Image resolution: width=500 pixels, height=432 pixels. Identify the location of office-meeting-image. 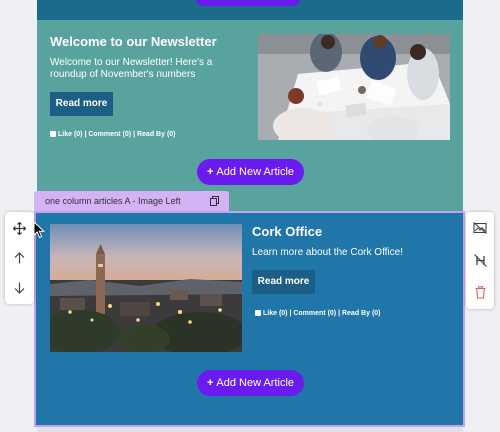
(354, 87).